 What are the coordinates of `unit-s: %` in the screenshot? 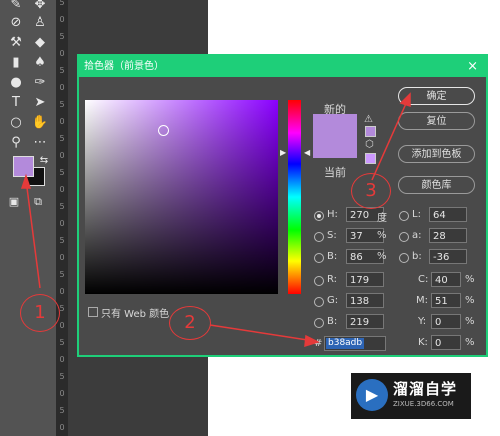 It's located at (382, 235).